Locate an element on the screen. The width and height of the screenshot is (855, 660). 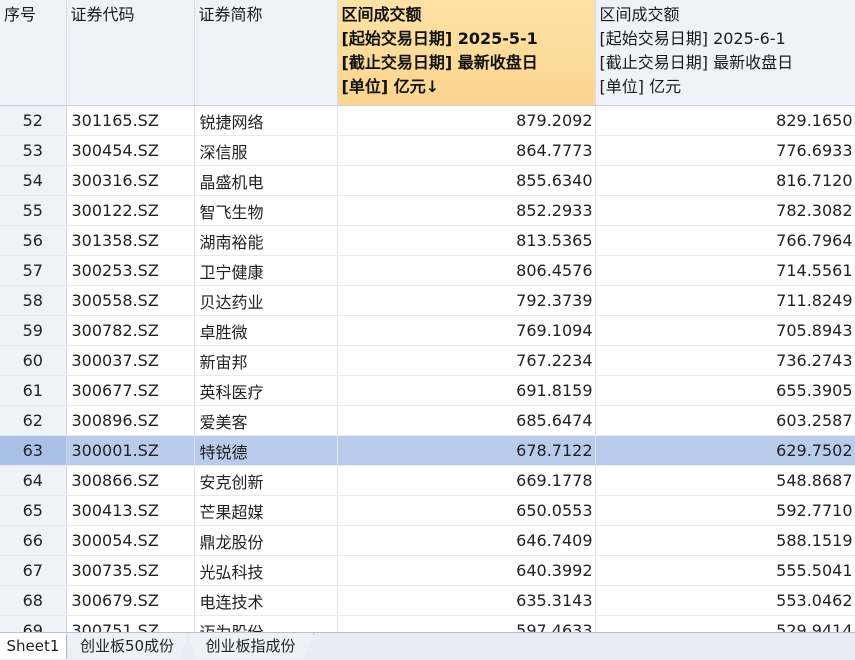
name-cell: 晶盛机电 is located at coordinates (266, 180).